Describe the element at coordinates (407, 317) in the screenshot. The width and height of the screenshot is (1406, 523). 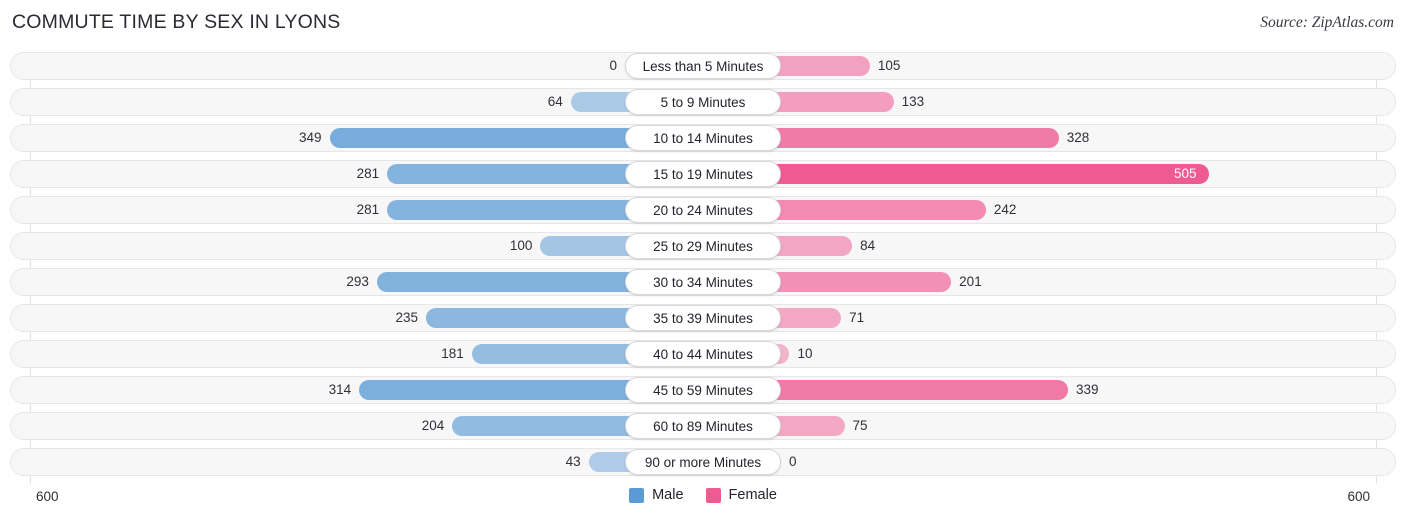
I see `value-label-male: 235` at that location.